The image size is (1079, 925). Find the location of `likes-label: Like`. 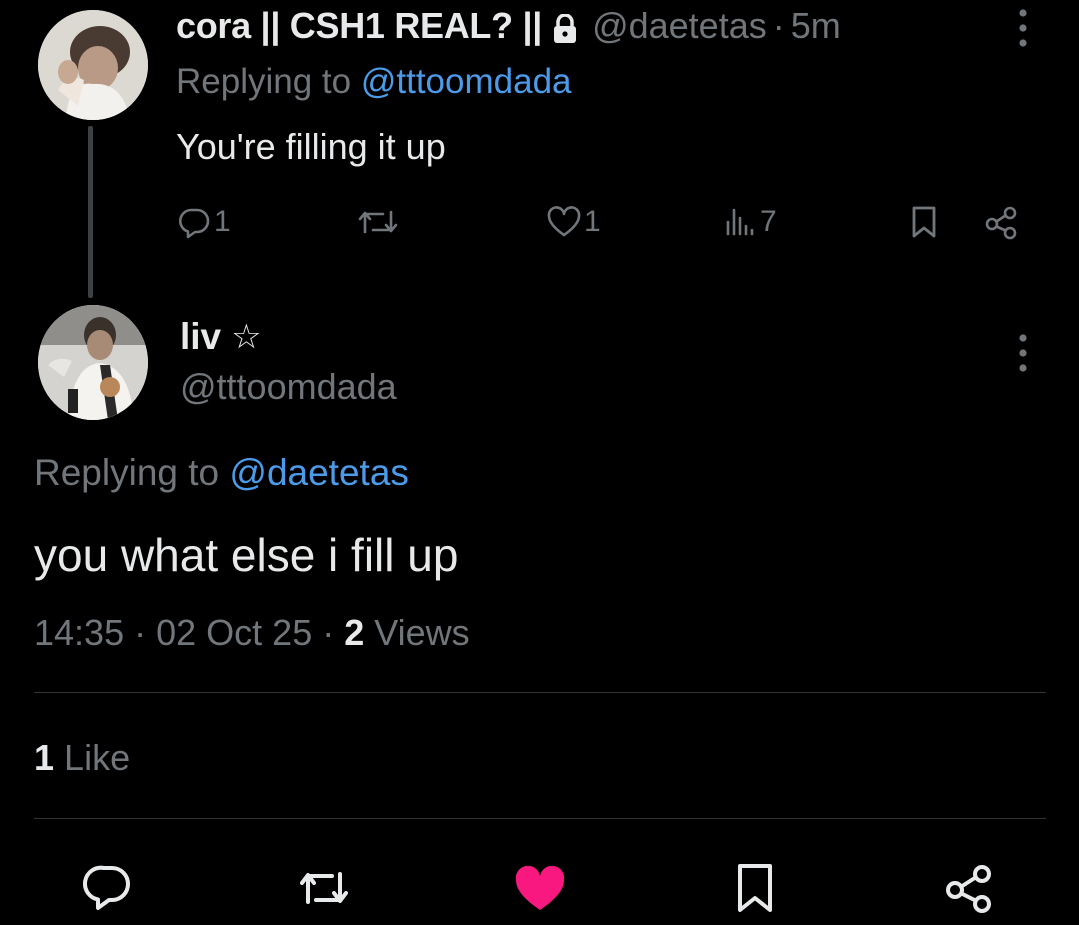

likes-label: Like is located at coordinates (97, 757).